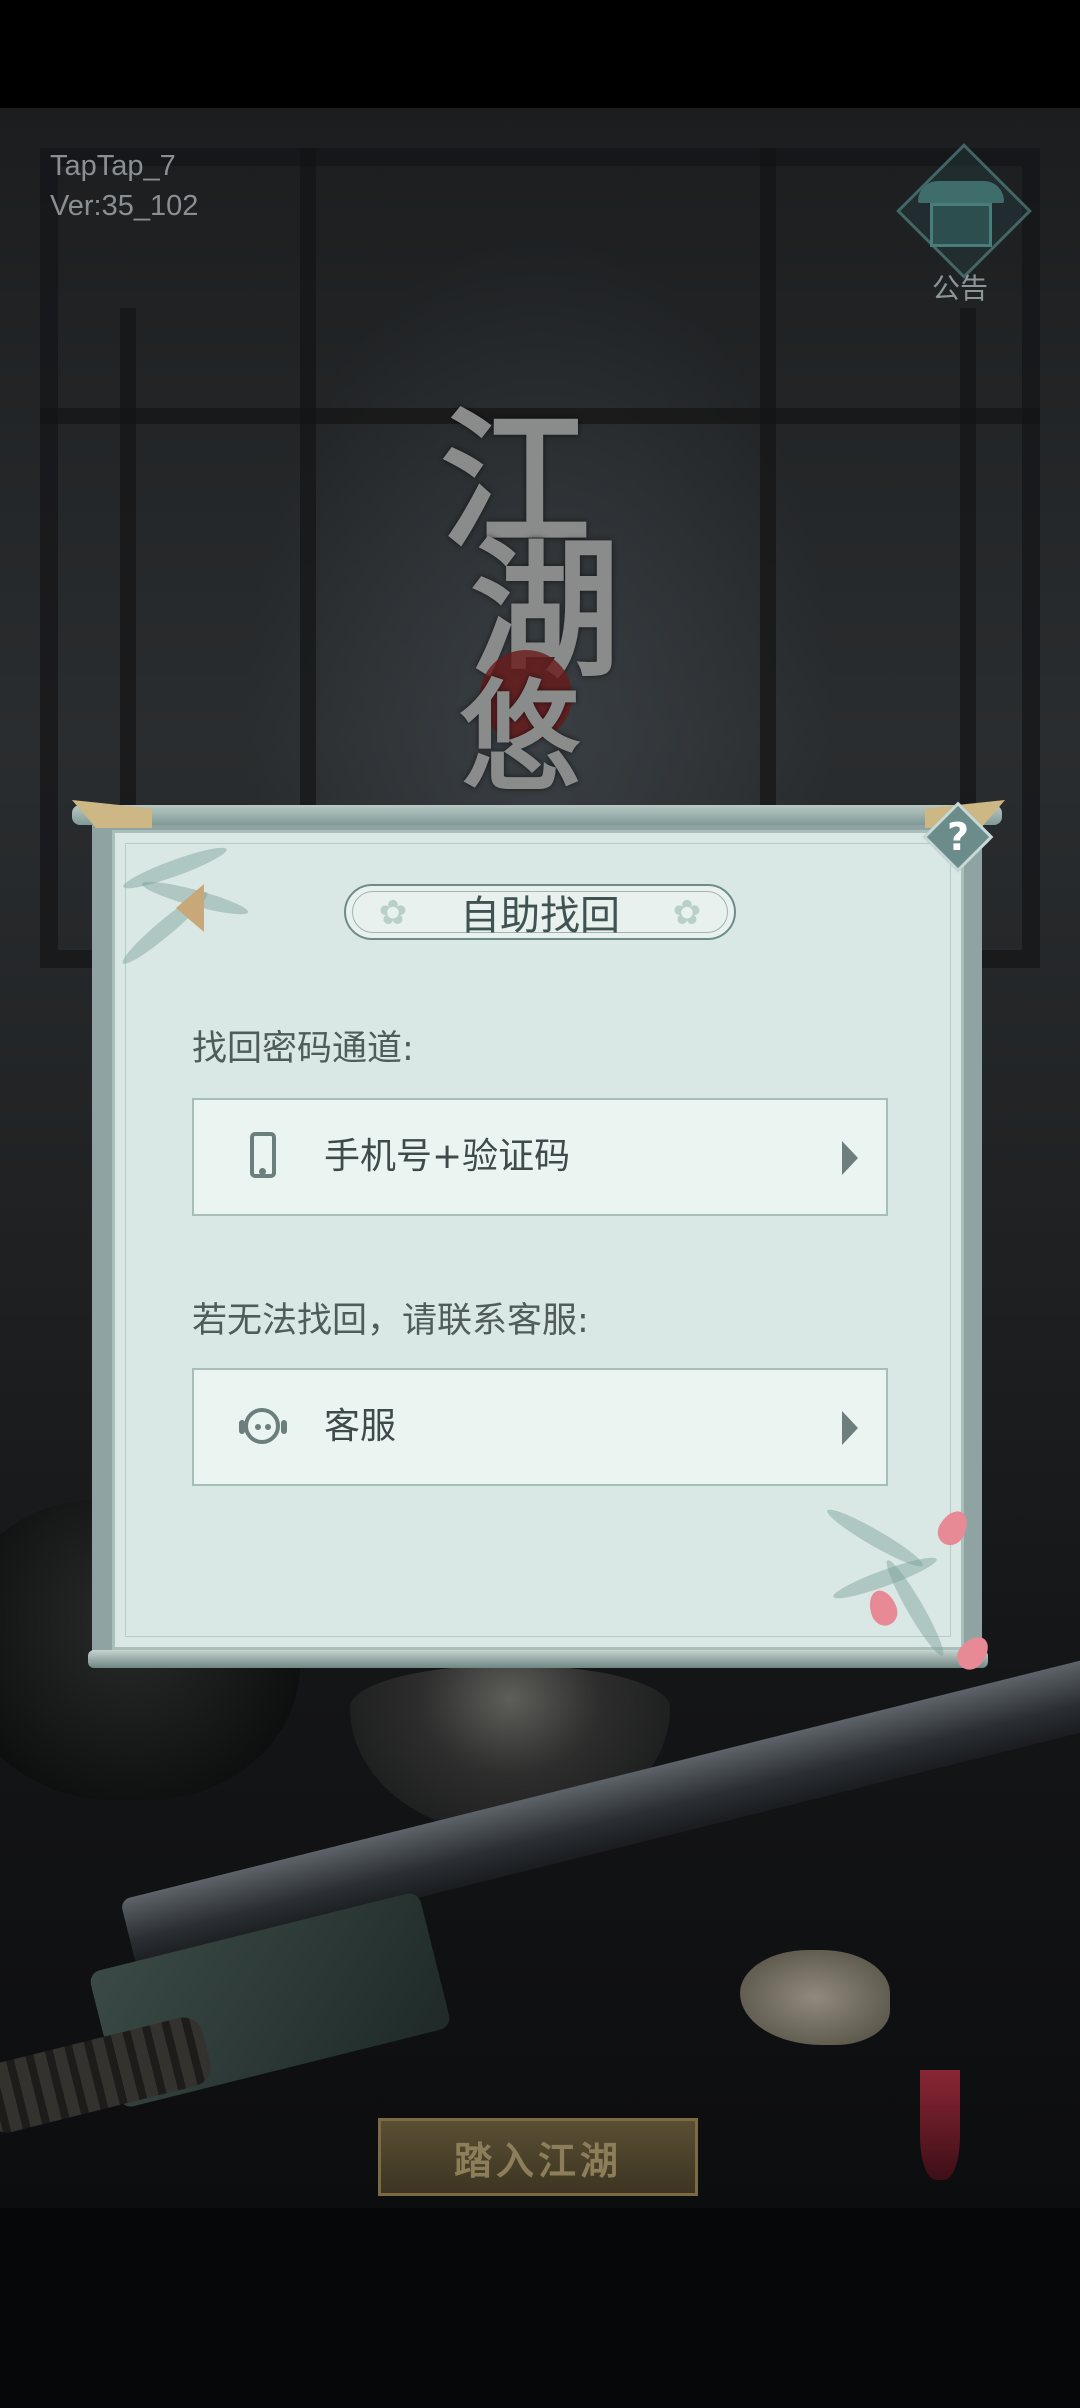 Image resolution: width=1080 pixels, height=2408 pixels. What do you see at coordinates (540, 1427) in the screenshot?
I see `customer-service-option: 客服` at bounding box center [540, 1427].